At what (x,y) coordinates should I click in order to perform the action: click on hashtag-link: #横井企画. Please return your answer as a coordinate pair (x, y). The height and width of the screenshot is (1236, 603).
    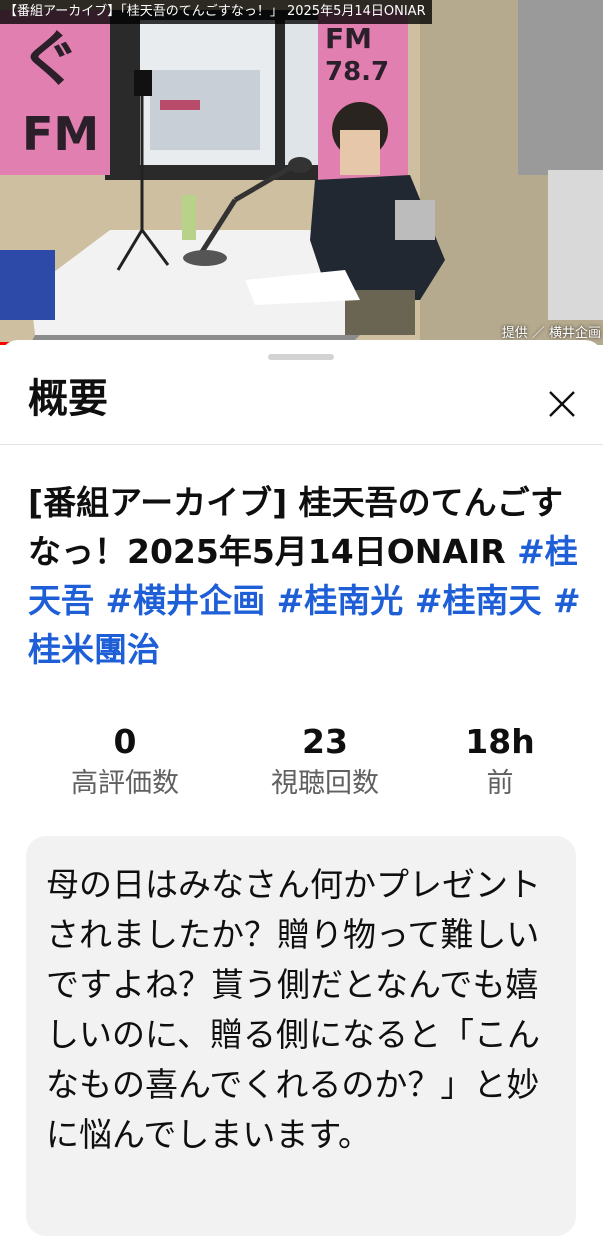
    Looking at the image, I should click on (186, 600).